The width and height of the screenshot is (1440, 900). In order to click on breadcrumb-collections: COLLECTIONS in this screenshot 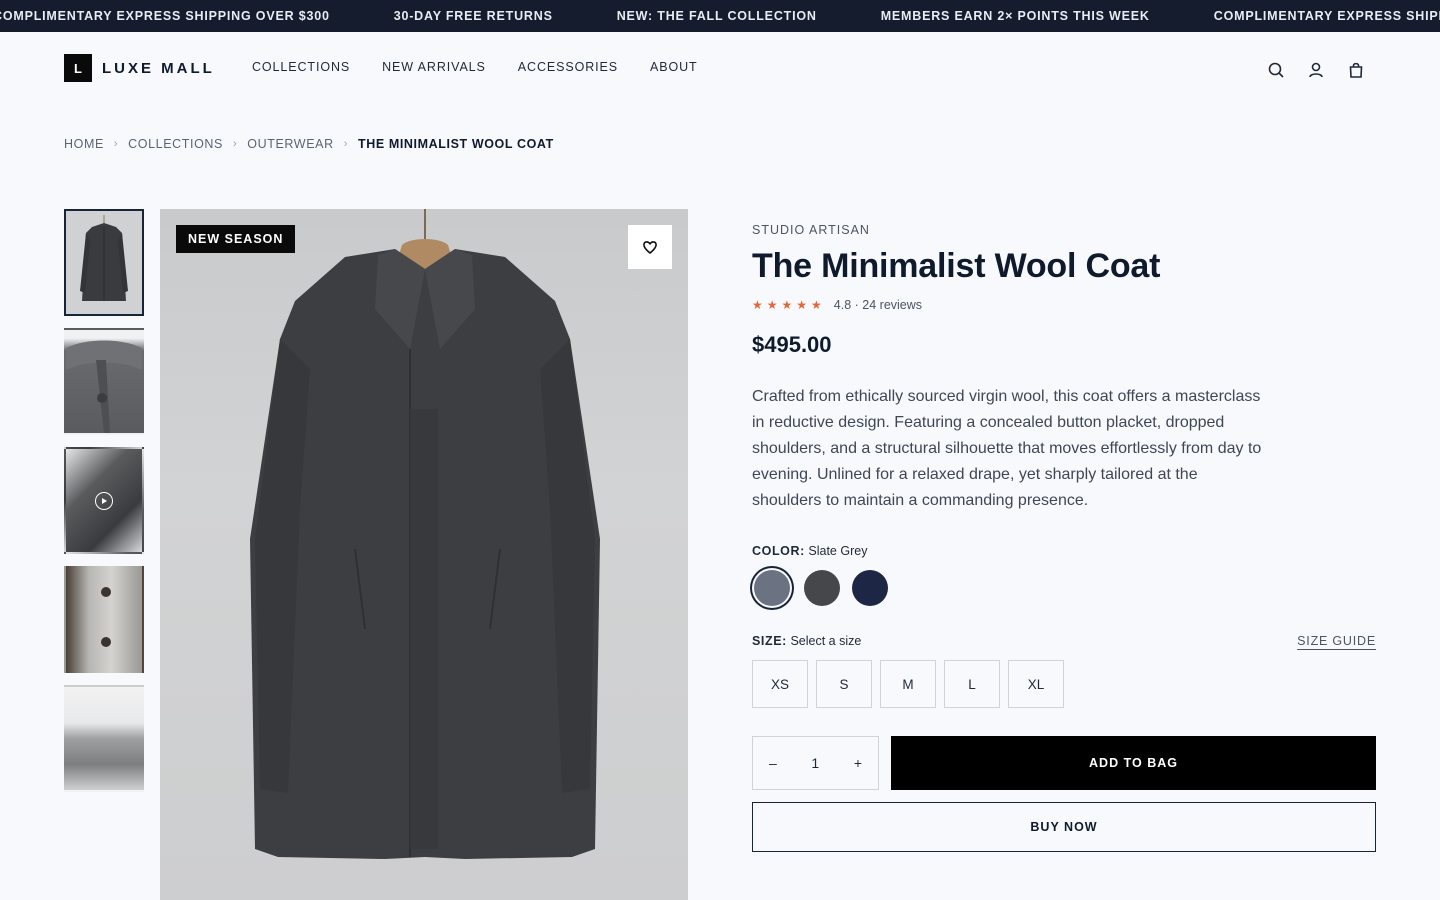, I will do `click(175, 144)`.